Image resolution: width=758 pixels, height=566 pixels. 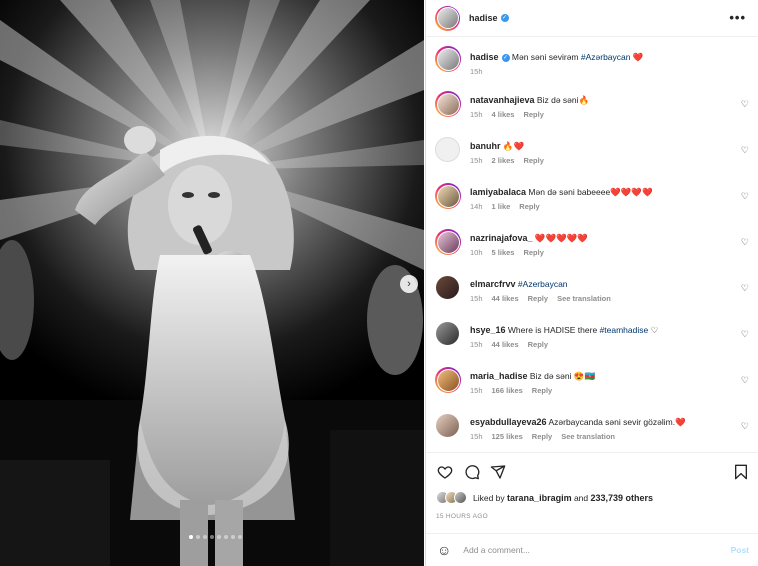 I want to click on comment-emoji: ❤️❤️❤️❤️❤️, so click(x=561, y=238).